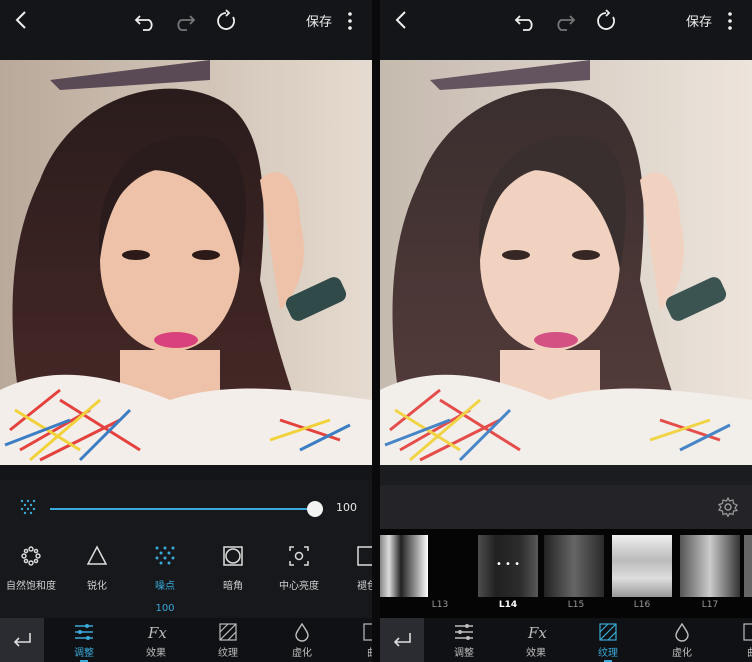  Describe the element at coordinates (508, 605) in the screenshot. I see `texture-label: L14` at that location.